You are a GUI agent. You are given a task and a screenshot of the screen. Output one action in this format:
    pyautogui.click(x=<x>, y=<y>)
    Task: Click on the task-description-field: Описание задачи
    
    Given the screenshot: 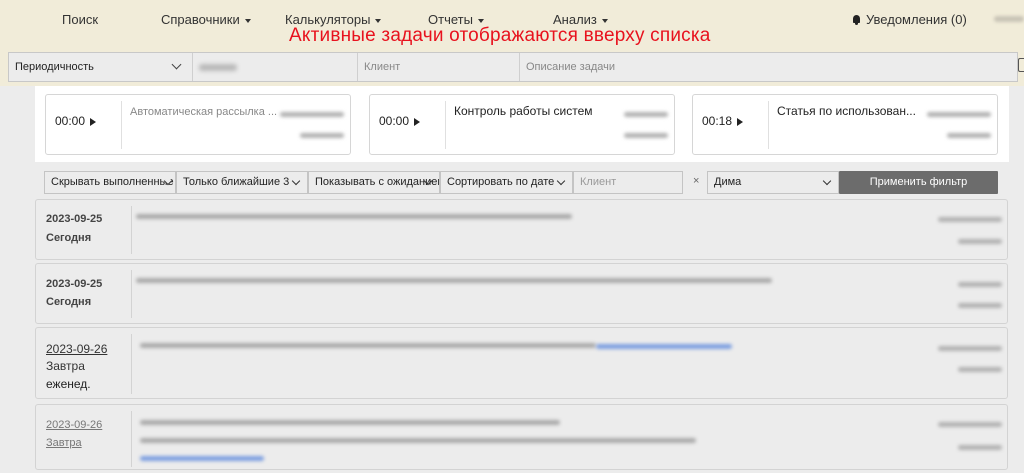 What is the action you would take?
    pyautogui.click(x=768, y=67)
    